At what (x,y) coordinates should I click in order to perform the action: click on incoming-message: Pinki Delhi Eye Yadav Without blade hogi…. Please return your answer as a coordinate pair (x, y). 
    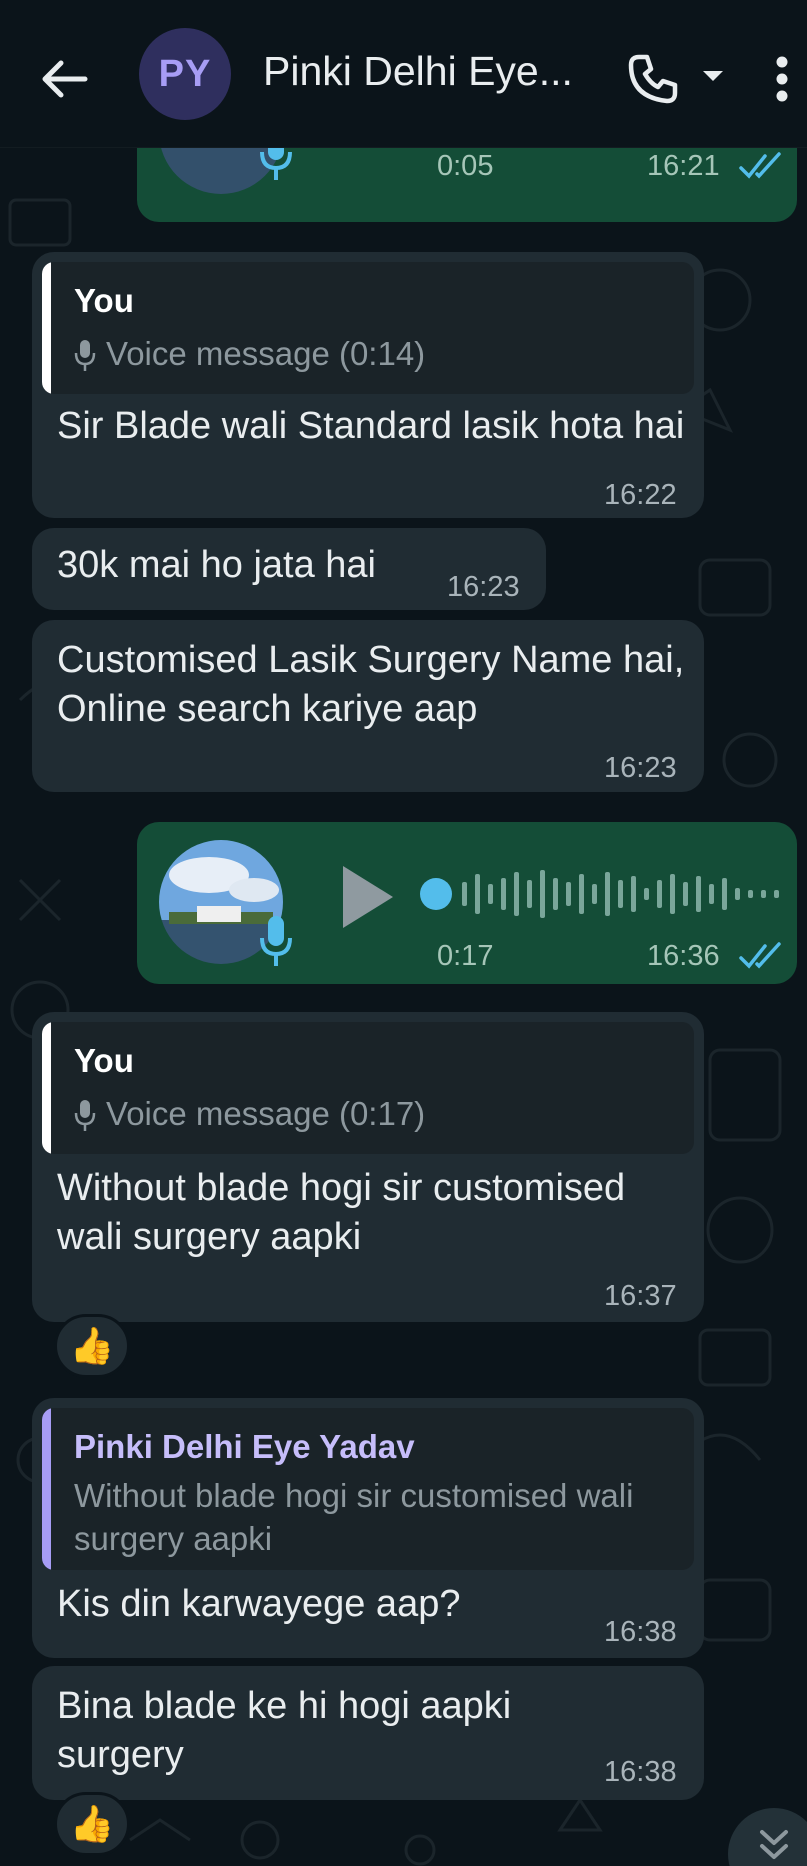
    Looking at the image, I should click on (368, 1528).